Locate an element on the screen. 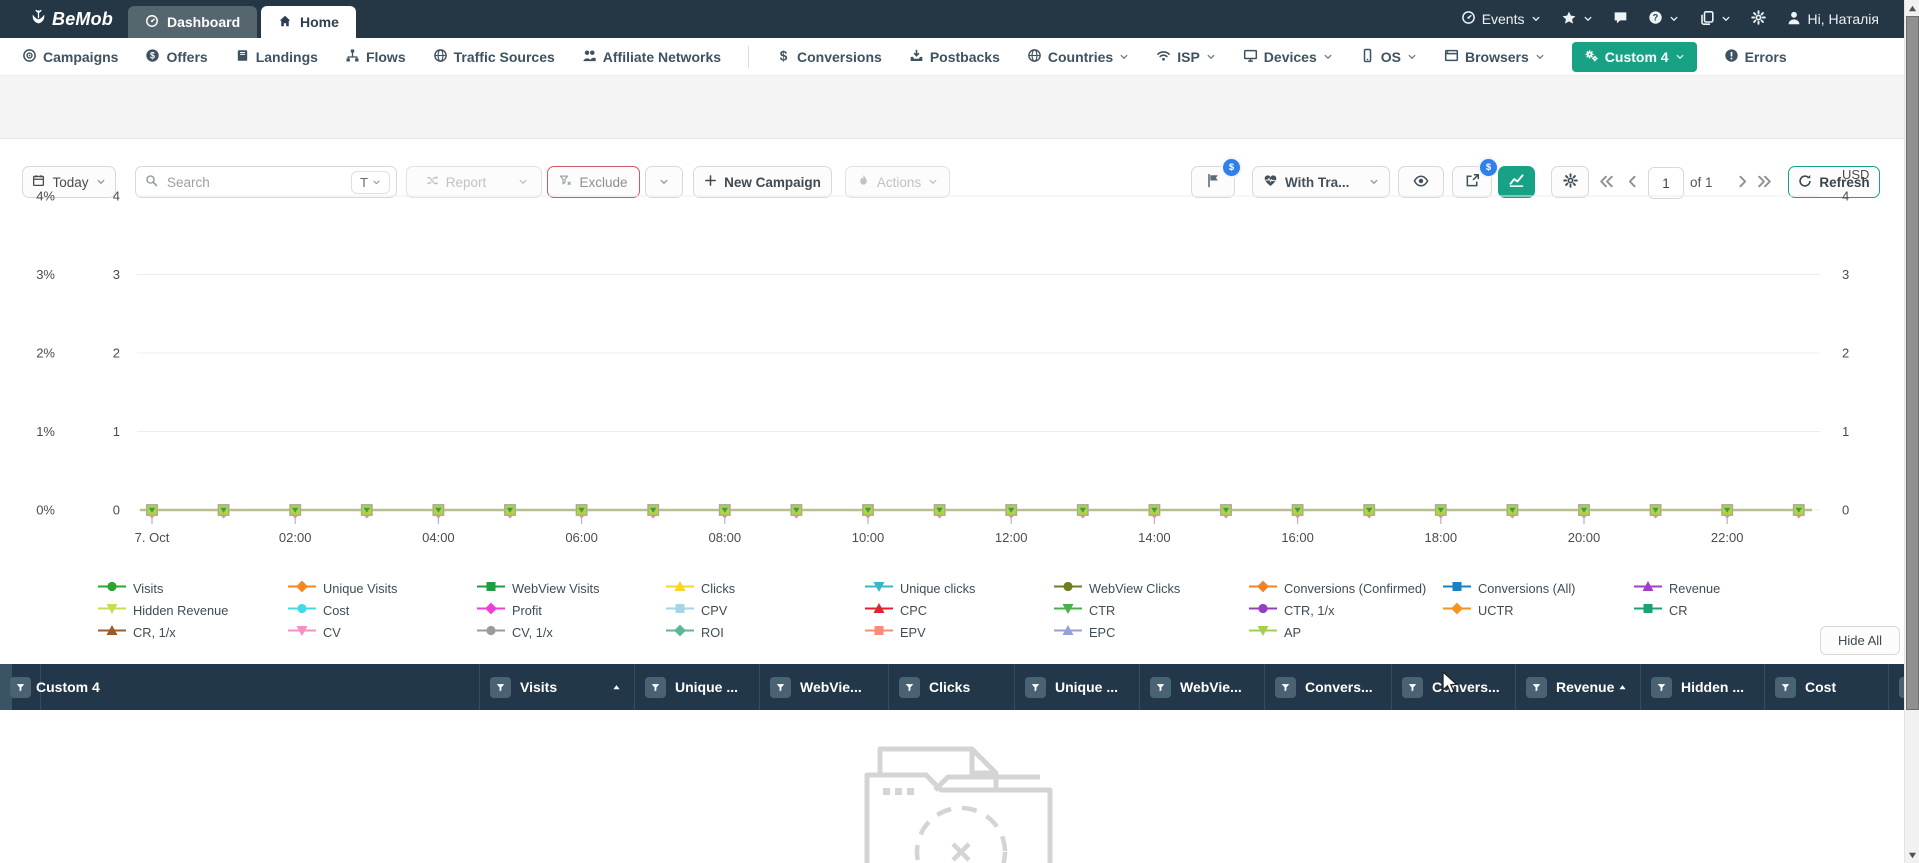  tab-dashboard: Dashboard is located at coordinates (193, 22).